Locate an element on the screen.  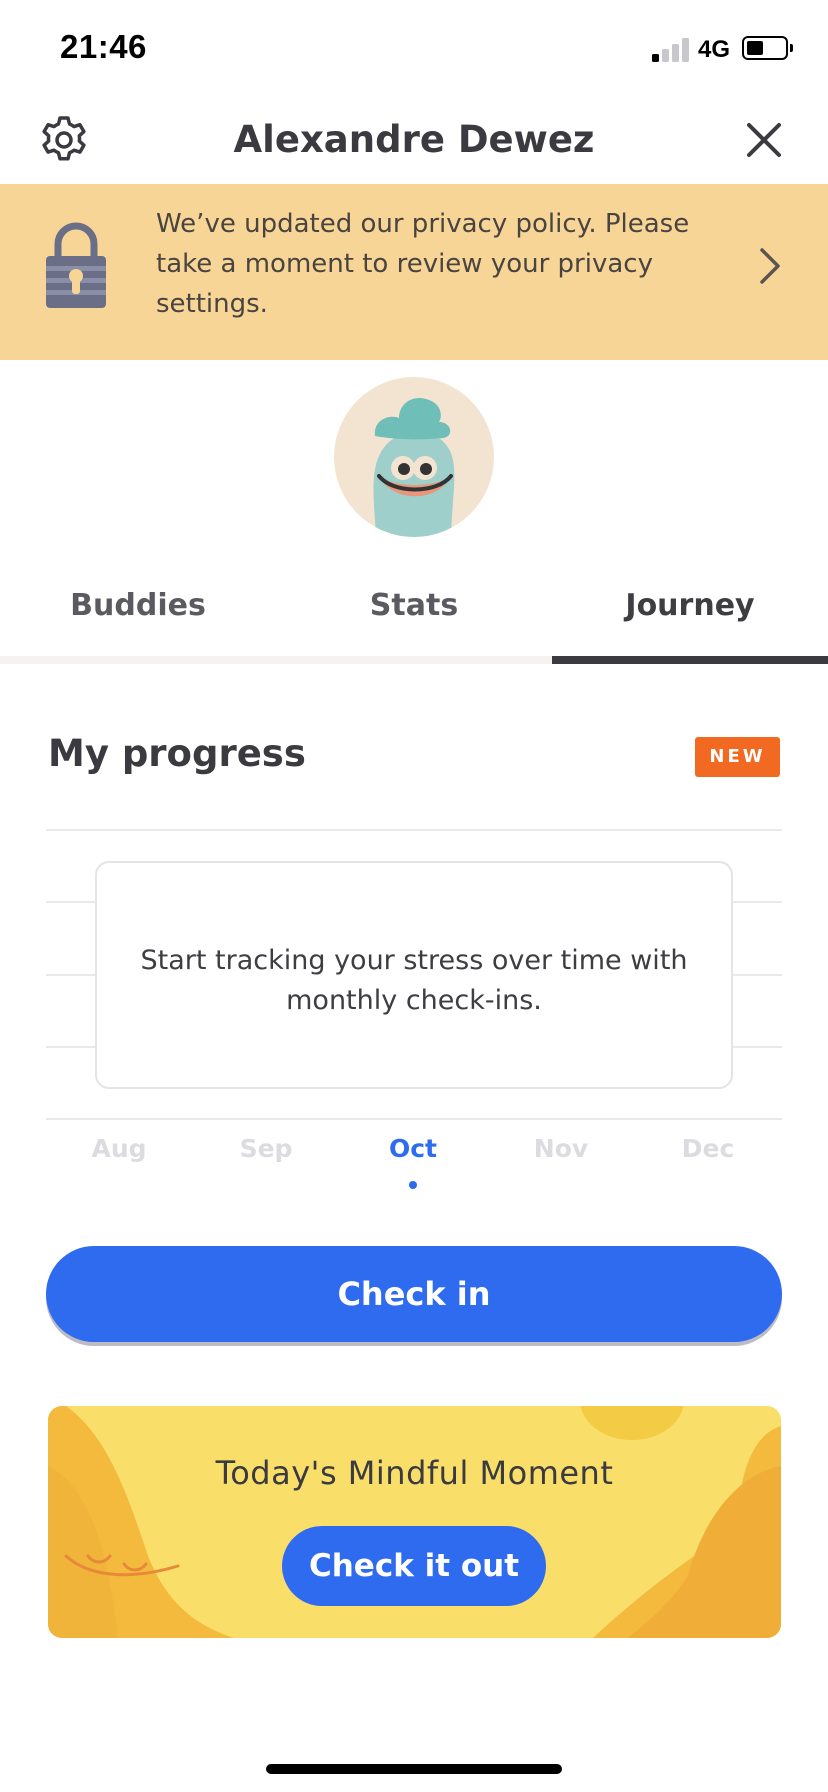
month-dec: Dec is located at coordinates (708, 1148).